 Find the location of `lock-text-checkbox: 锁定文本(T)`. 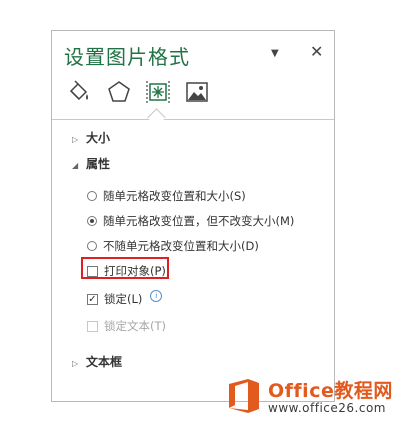

lock-text-checkbox: 锁定文本(T) is located at coordinates (126, 326).